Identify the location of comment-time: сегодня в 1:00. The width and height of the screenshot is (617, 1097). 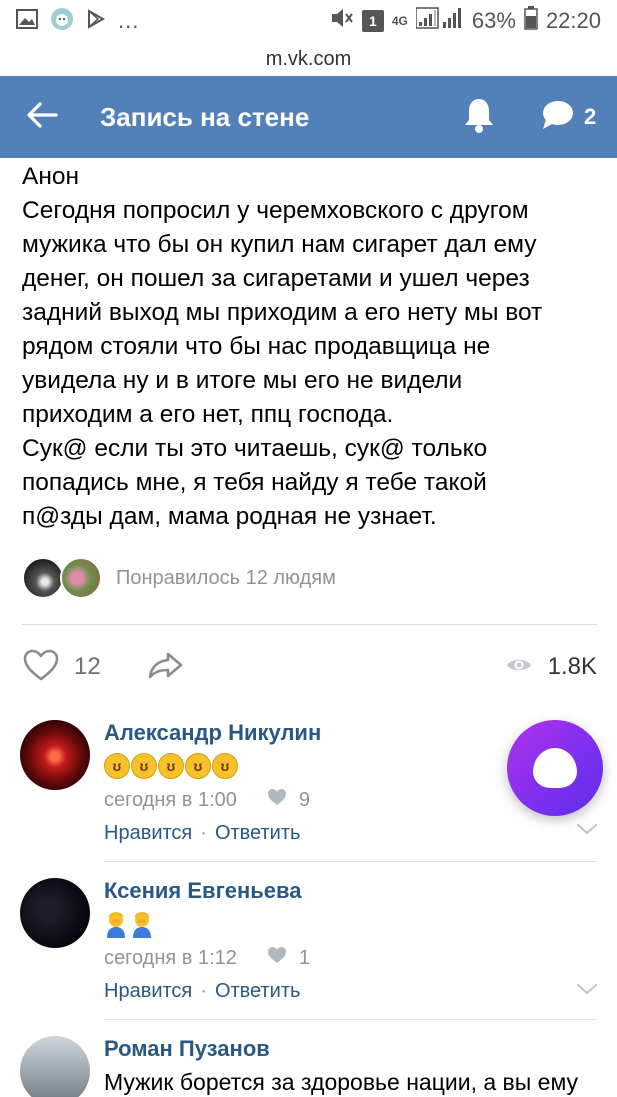
(170, 799).